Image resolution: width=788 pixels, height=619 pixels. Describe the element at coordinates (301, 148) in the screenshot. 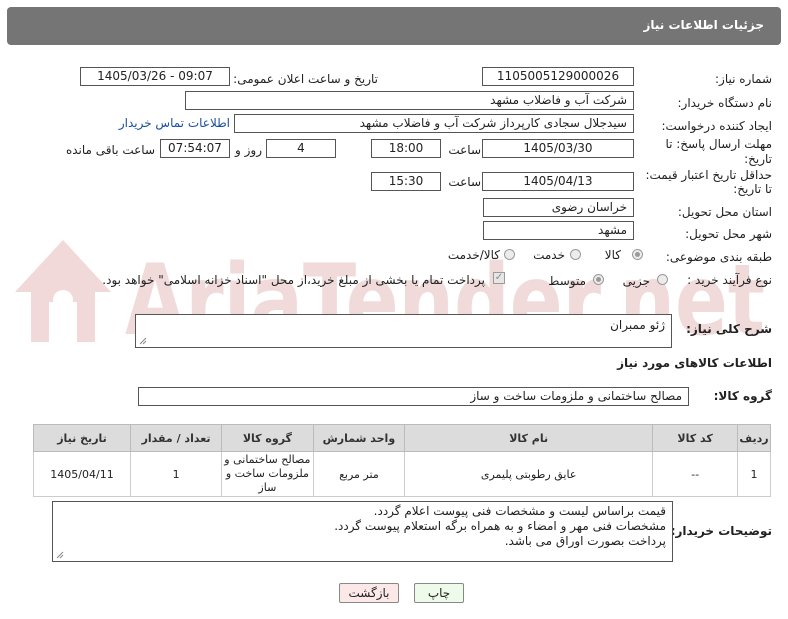

I see `remaining-days-field: 4` at that location.